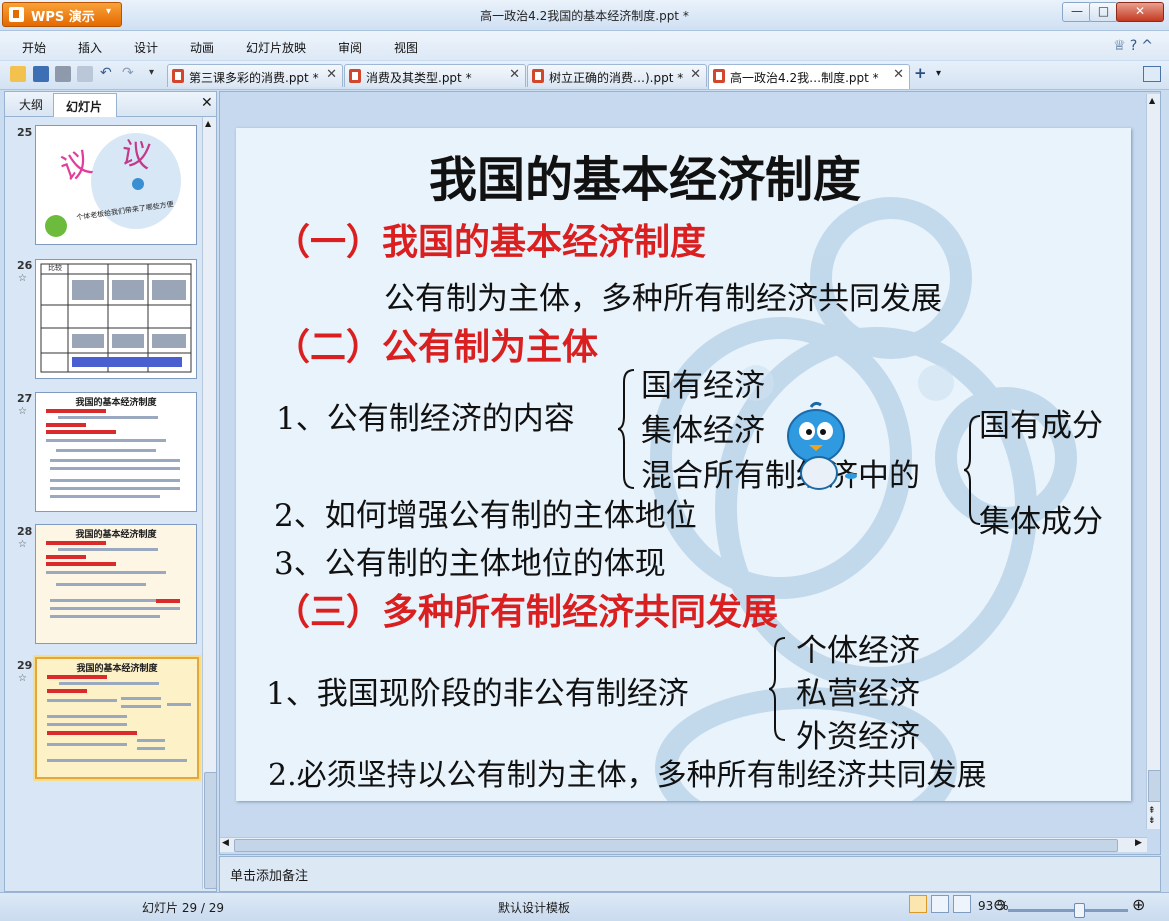 The height and width of the screenshot is (921, 1169). What do you see at coordinates (809, 76) in the screenshot?
I see `doc-tab-active: 高一政治4.2我…制度.ppt * ✕` at bounding box center [809, 76].